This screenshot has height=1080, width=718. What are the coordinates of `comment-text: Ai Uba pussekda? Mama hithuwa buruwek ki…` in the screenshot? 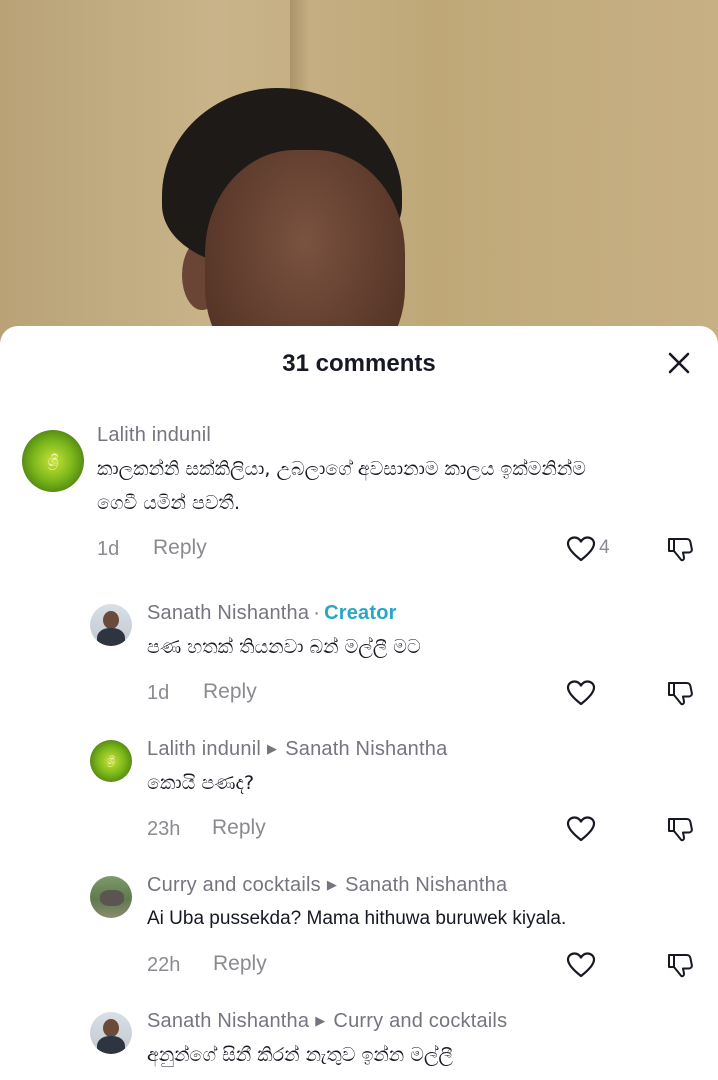 It's located at (356, 919).